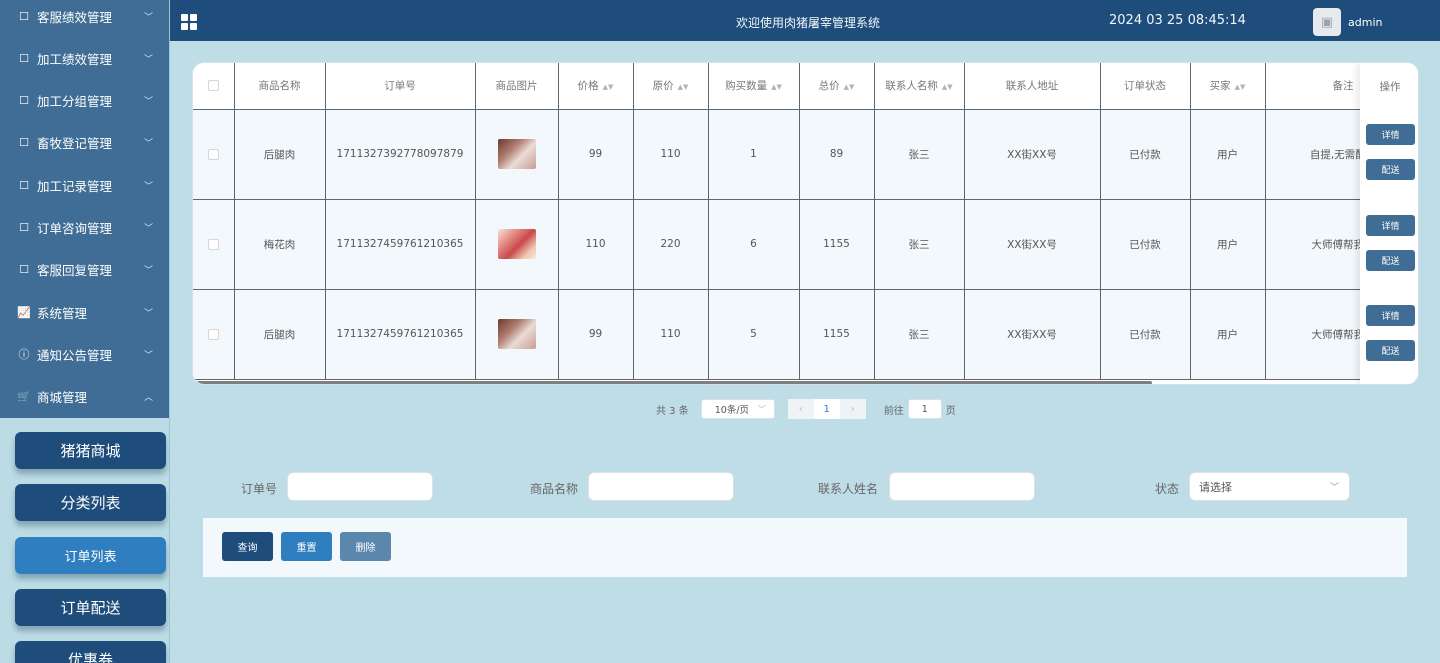 The height and width of the screenshot is (663, 1440). What do you see at coordinates (1220, 86) in the screenshot?
I see `column-header-label: 买家` at bounding box center [1220, 86].